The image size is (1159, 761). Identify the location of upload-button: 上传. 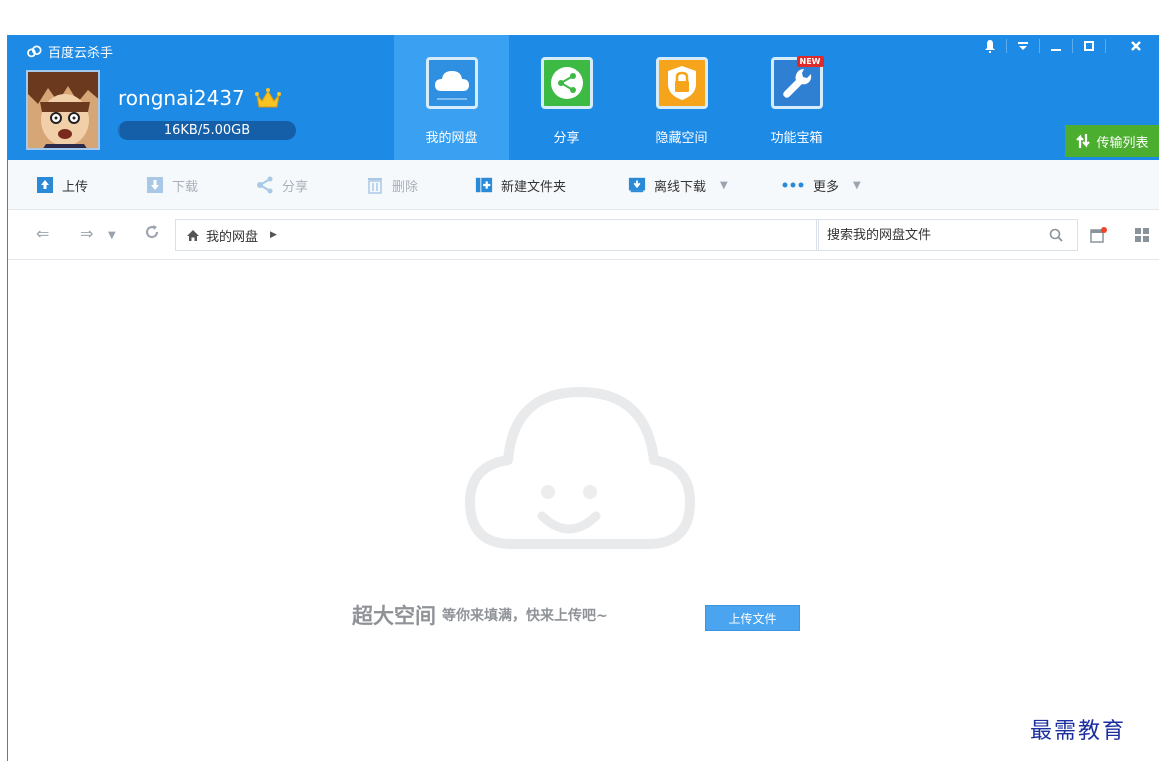
(62, 185).